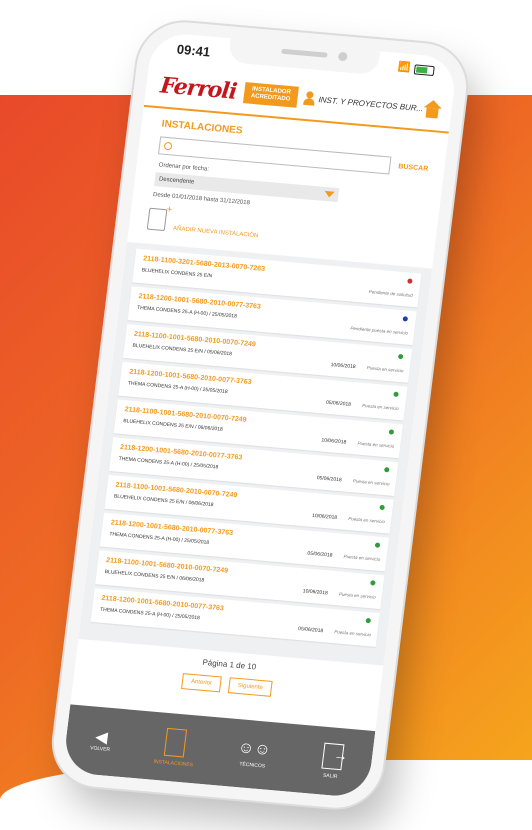 This screenshot has height=830, width=532. What do you see at coordinates (201, 683) in the screenshot?
I see `prev-page-button: Anterior` at bounding box center [201, 683].